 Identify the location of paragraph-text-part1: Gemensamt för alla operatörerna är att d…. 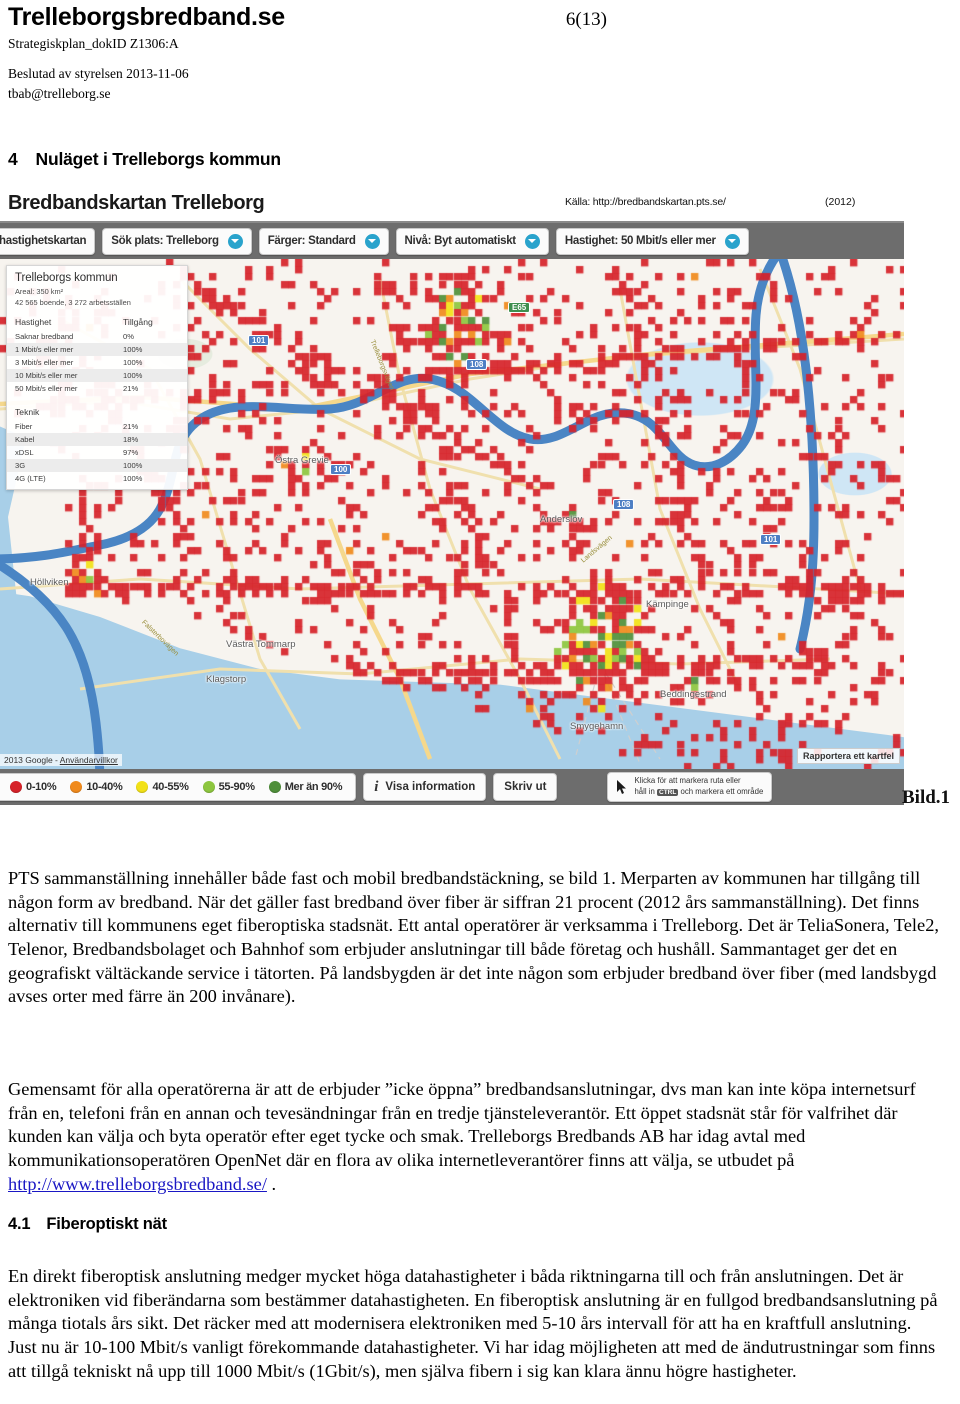
(462, 1125).